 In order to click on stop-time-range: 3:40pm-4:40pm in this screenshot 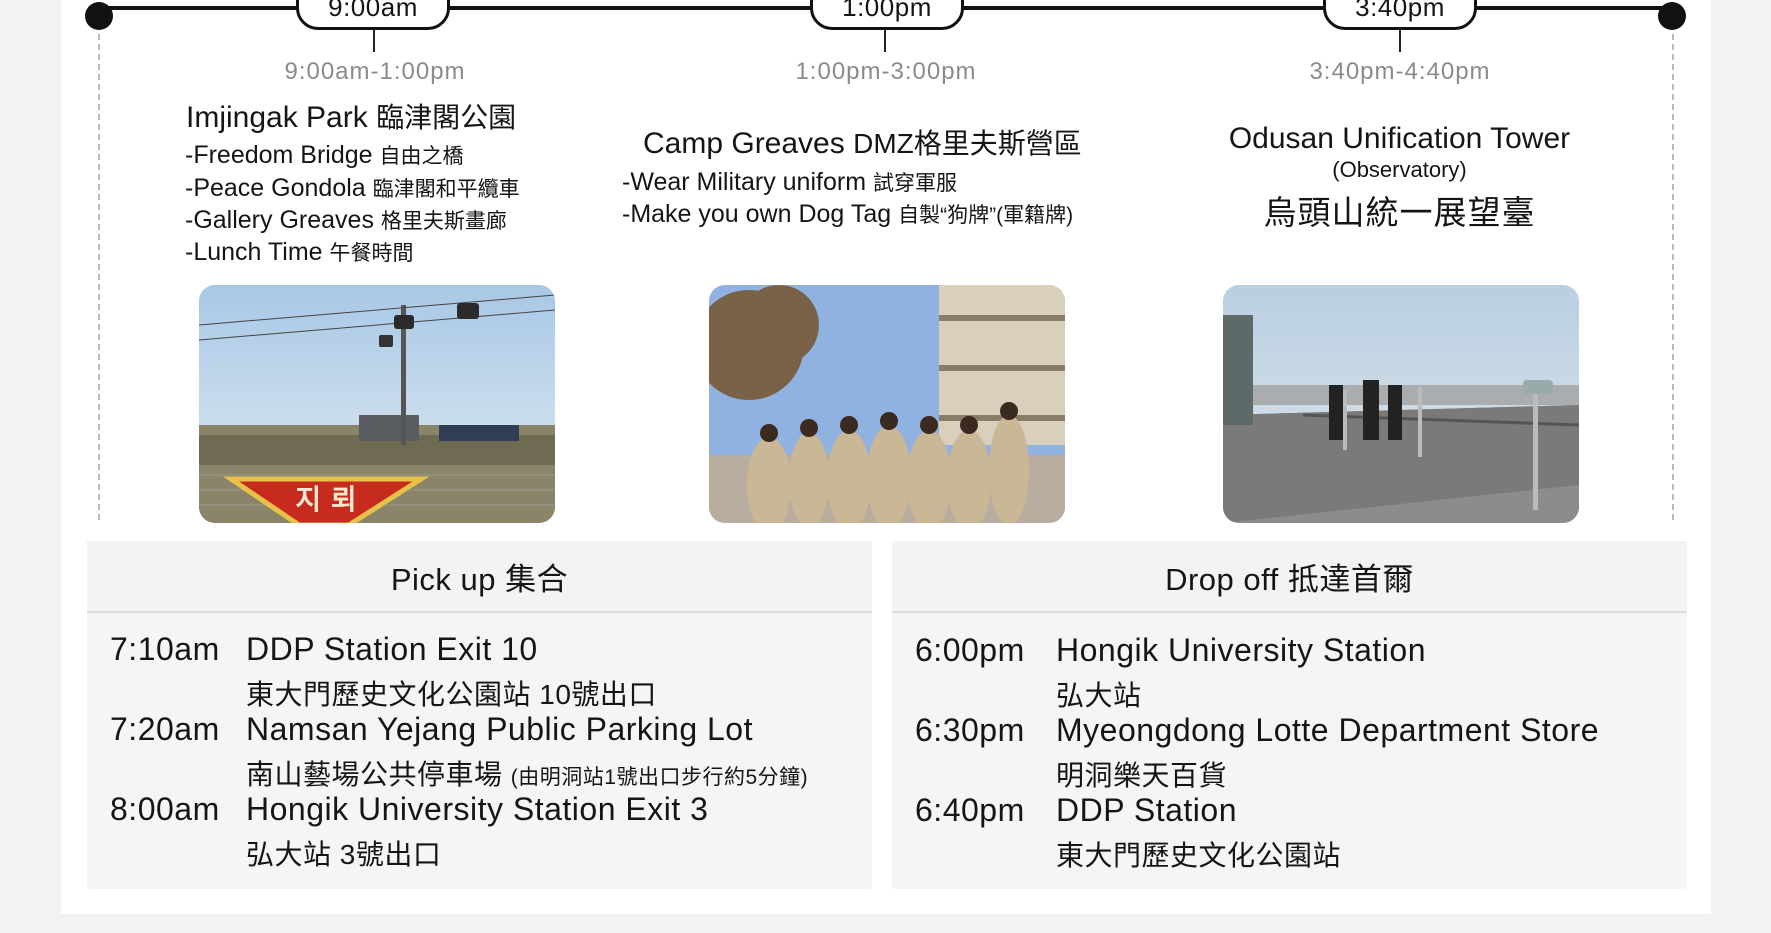, I will do `click(1400, 71)`.